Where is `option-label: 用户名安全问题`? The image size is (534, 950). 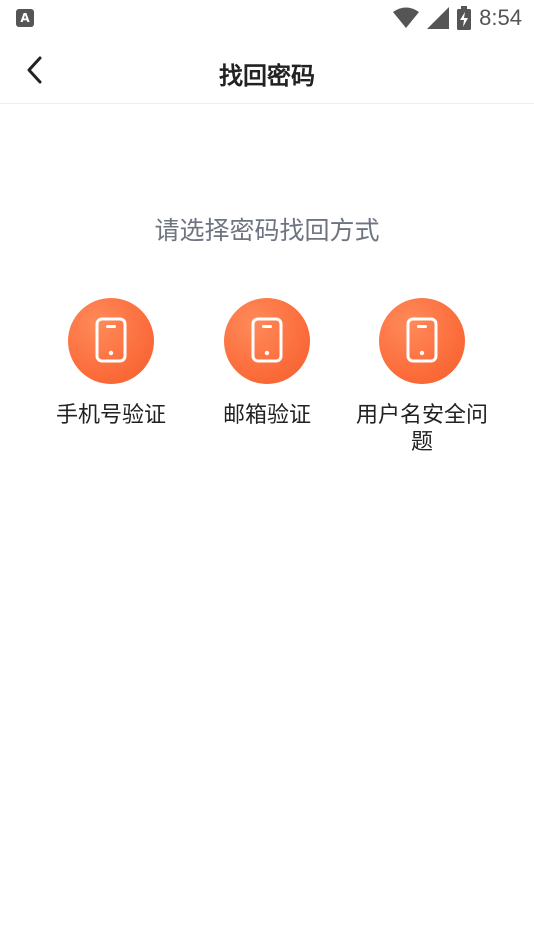
option-label: 用户名安全问题 is located at coordinates (421, 429).